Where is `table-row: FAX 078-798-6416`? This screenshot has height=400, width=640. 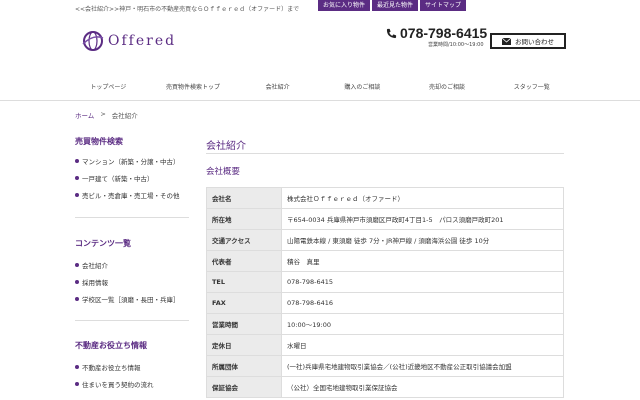
table-row: FAX 078-798-6416 is located at coordinates (385, 303).